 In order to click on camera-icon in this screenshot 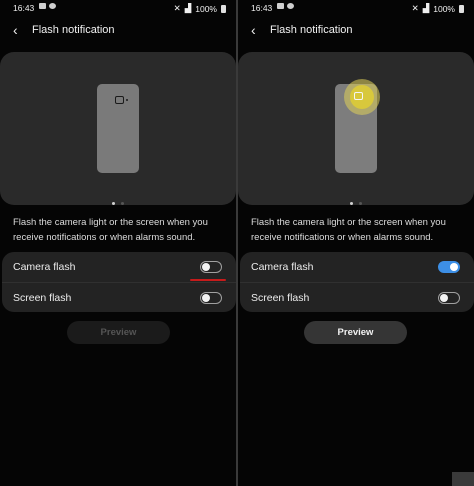, I will do `click(119, 100)`.